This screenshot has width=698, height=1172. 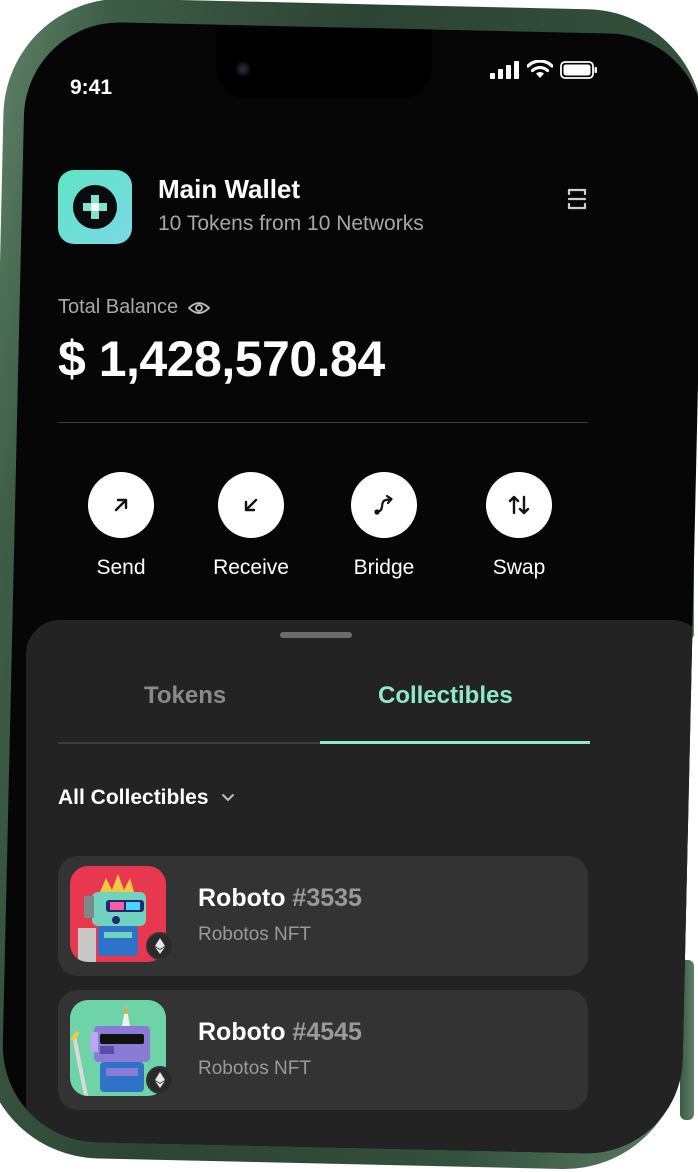 I want to click on collectibles-filter-dropdown: All Collectibles, so click(x=146, y=798).